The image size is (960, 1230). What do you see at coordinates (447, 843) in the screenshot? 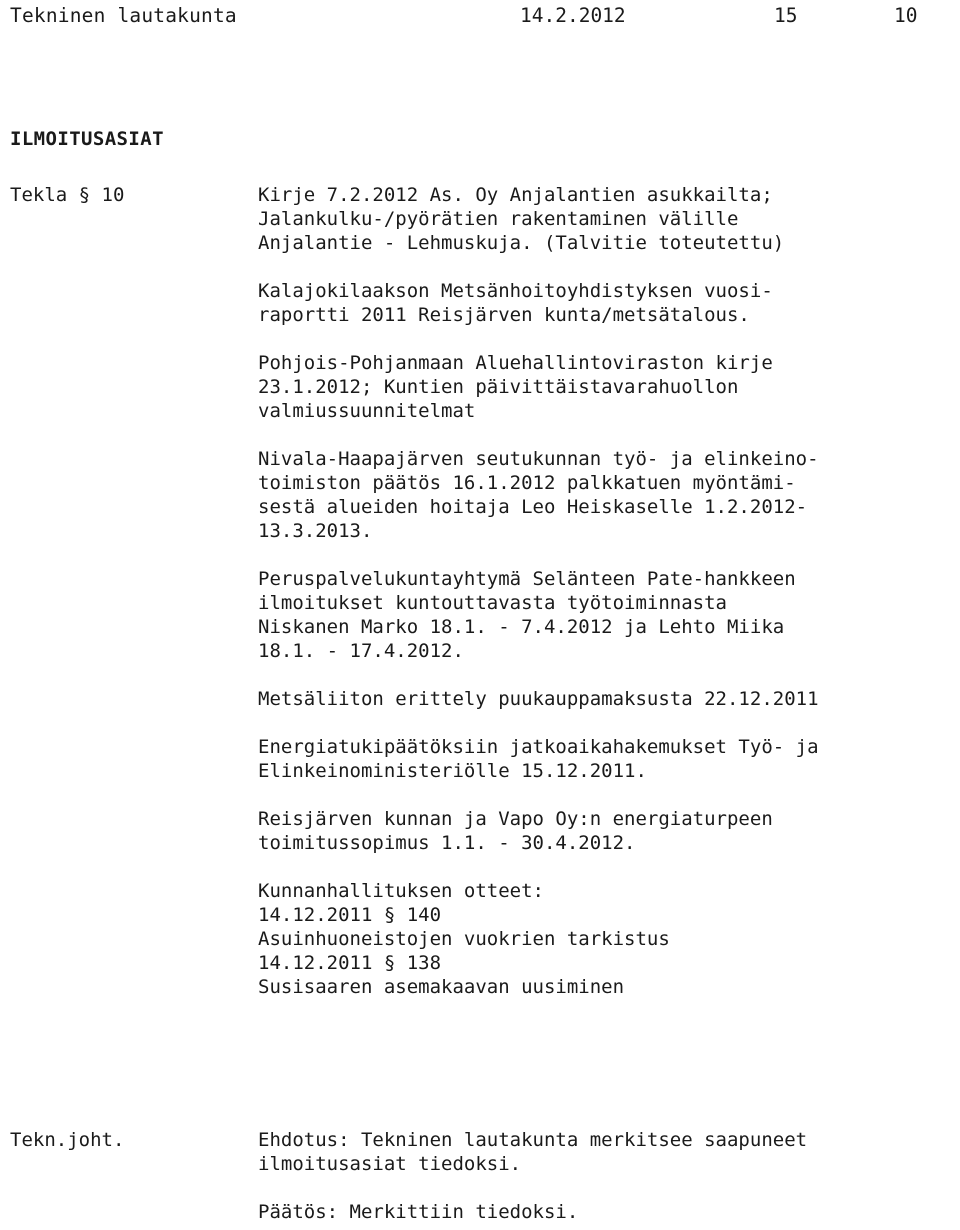
I see `text-line: toimitussopimus 1.1. - 30.4.2012.` at bounding box center [447, 843].